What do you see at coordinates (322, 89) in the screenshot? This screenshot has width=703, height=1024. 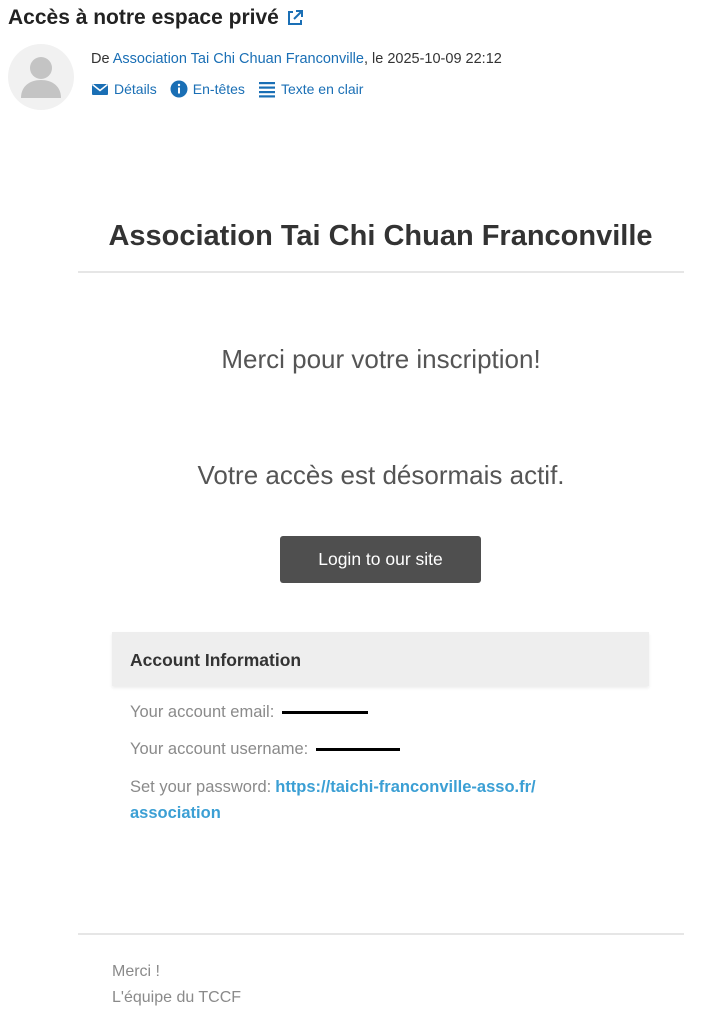 I see `plaintext-label: Texte en clair` at bounding box center [322, 89].